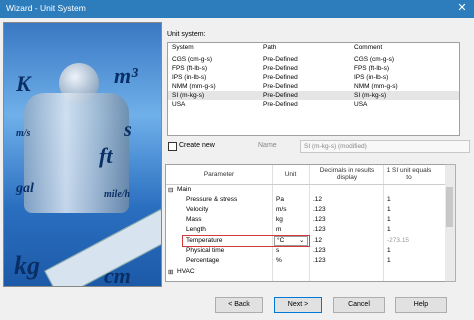 The width and height of the screenshot is (474, 320). What do you see at coordinates (184, 189) in the screenshot?
I see `group-label: Main` at bounding box center [184, 189].